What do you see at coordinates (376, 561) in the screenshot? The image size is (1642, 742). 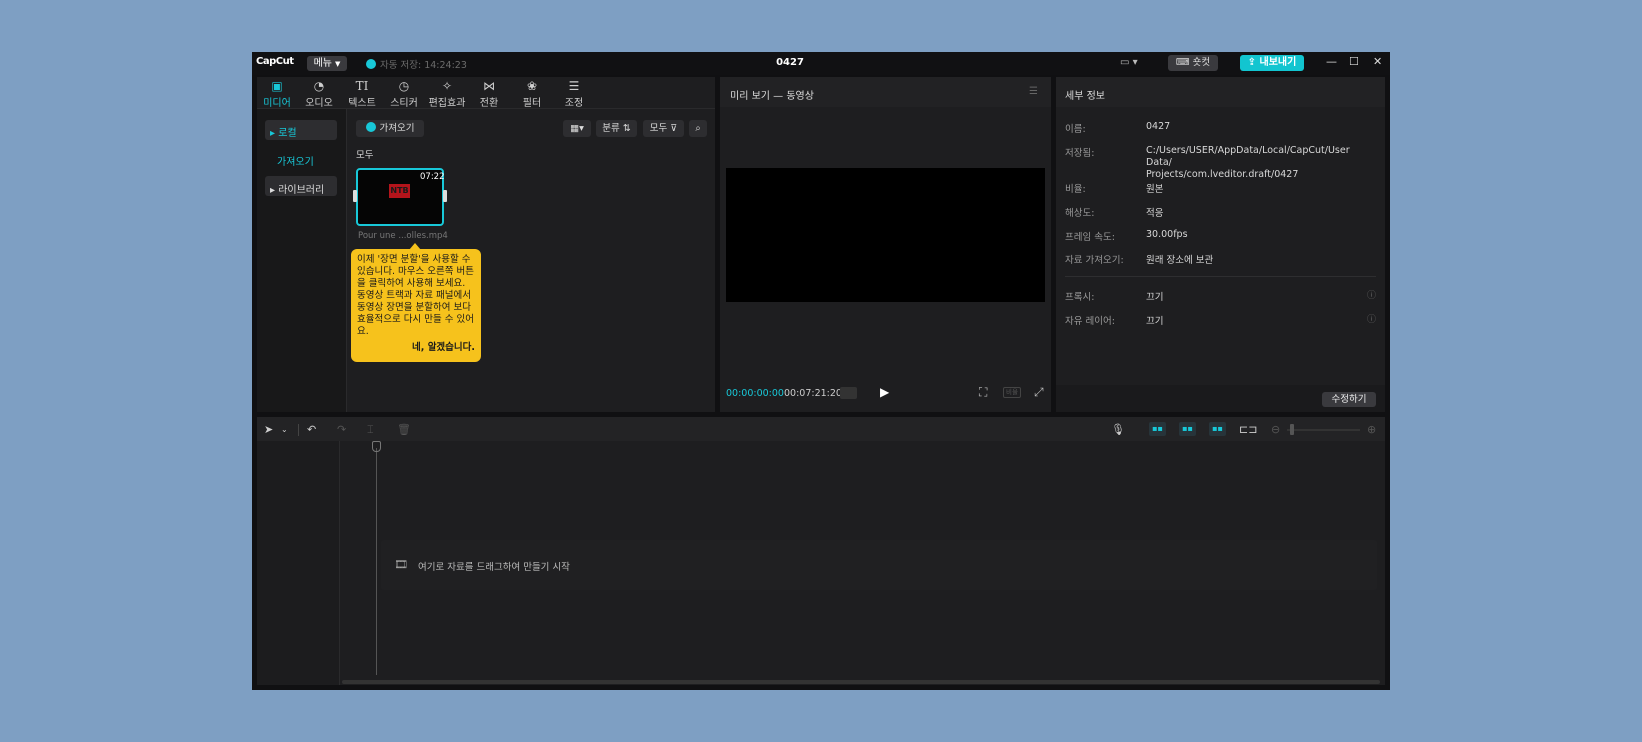 I see `playhead` at bounding box center [376, 561].